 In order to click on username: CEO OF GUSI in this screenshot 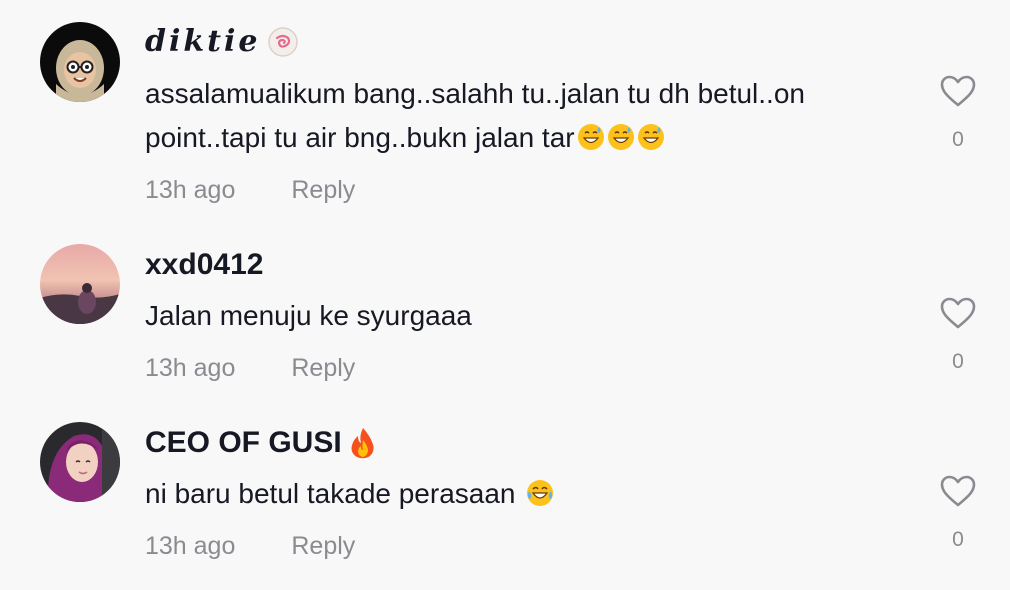, I will do `click(261, 443)`.